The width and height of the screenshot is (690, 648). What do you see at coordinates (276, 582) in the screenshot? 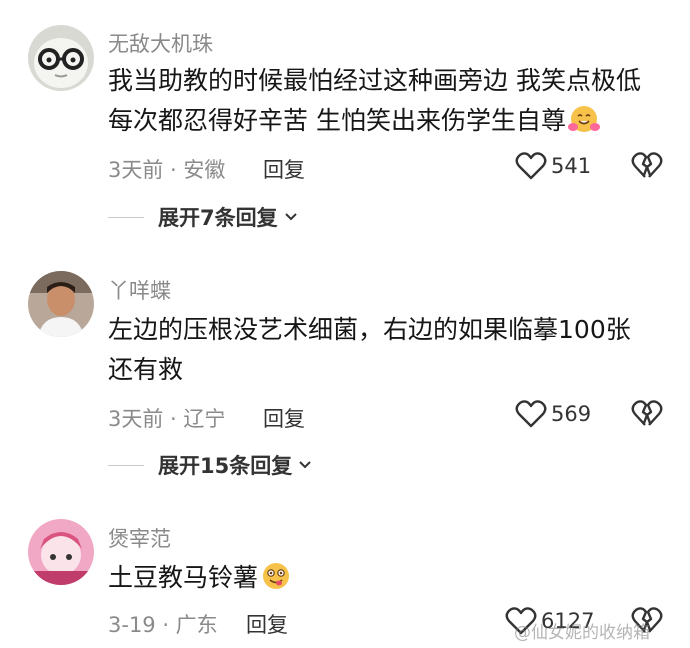
I see `yum-face-emoji` at bounding box center [276, 582].